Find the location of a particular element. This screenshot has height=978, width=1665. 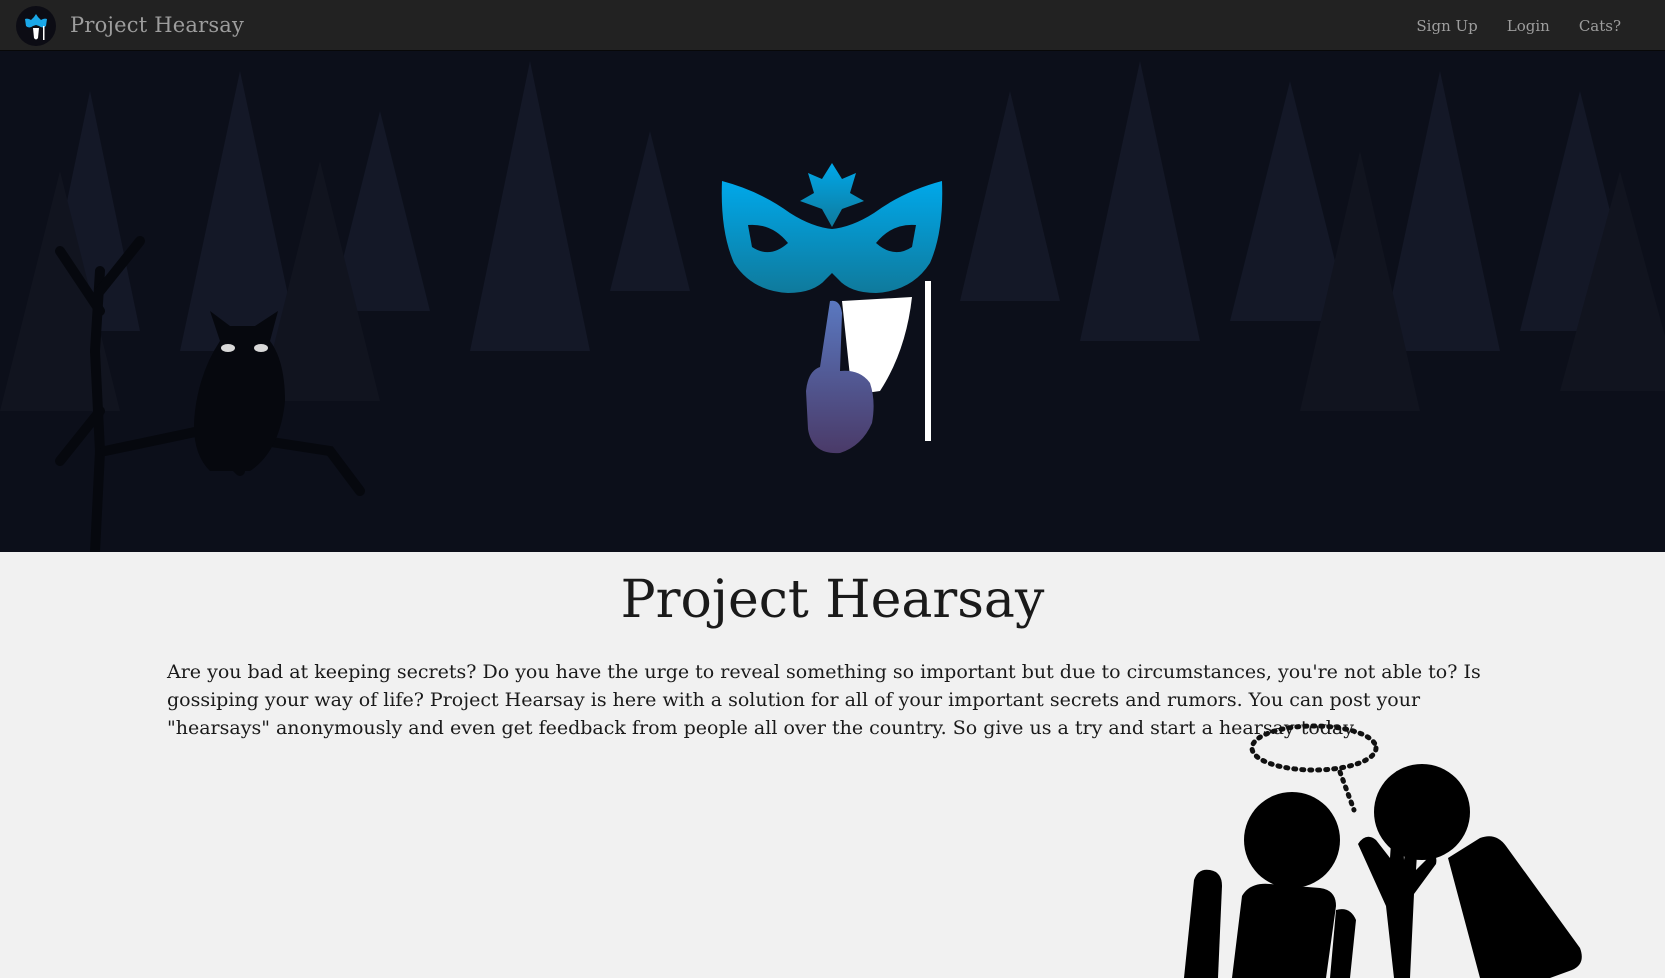

brand-logo-icon is located at coordinates (36, 26).